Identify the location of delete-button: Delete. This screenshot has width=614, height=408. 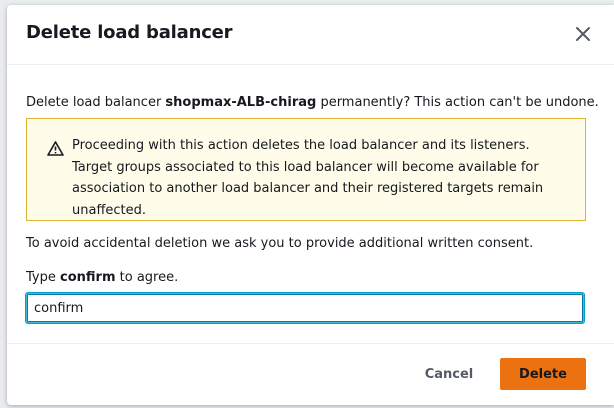
(543, 374).